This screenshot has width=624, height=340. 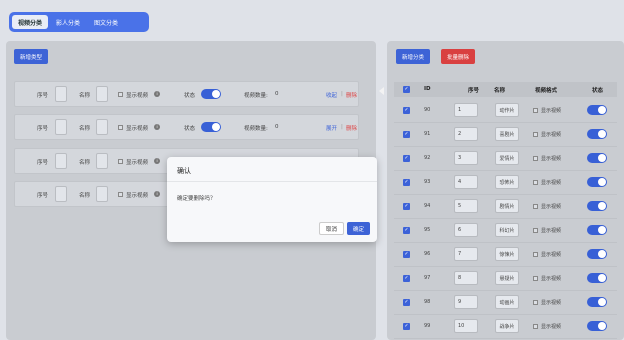 What do you see at coordinates (466, 110) in the screenshot?
I see `seq-input: 1` at bounding box center [466, 110].